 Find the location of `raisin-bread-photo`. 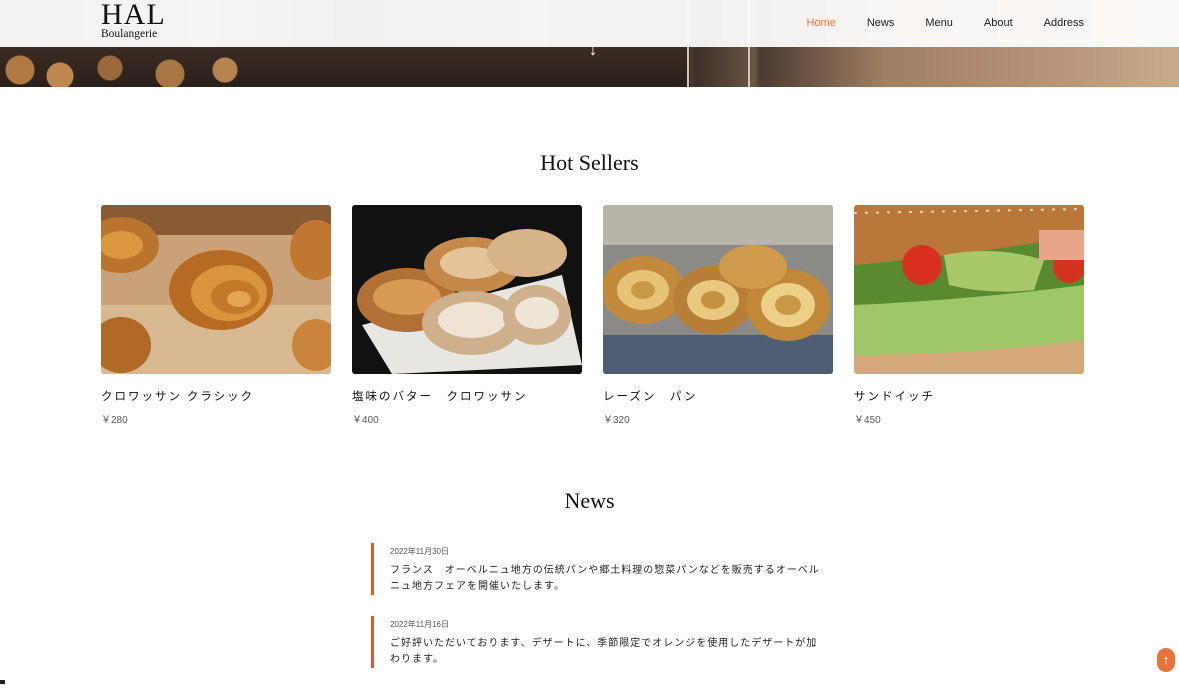

raisin-bread-photo is located at coordinates (718, 289).